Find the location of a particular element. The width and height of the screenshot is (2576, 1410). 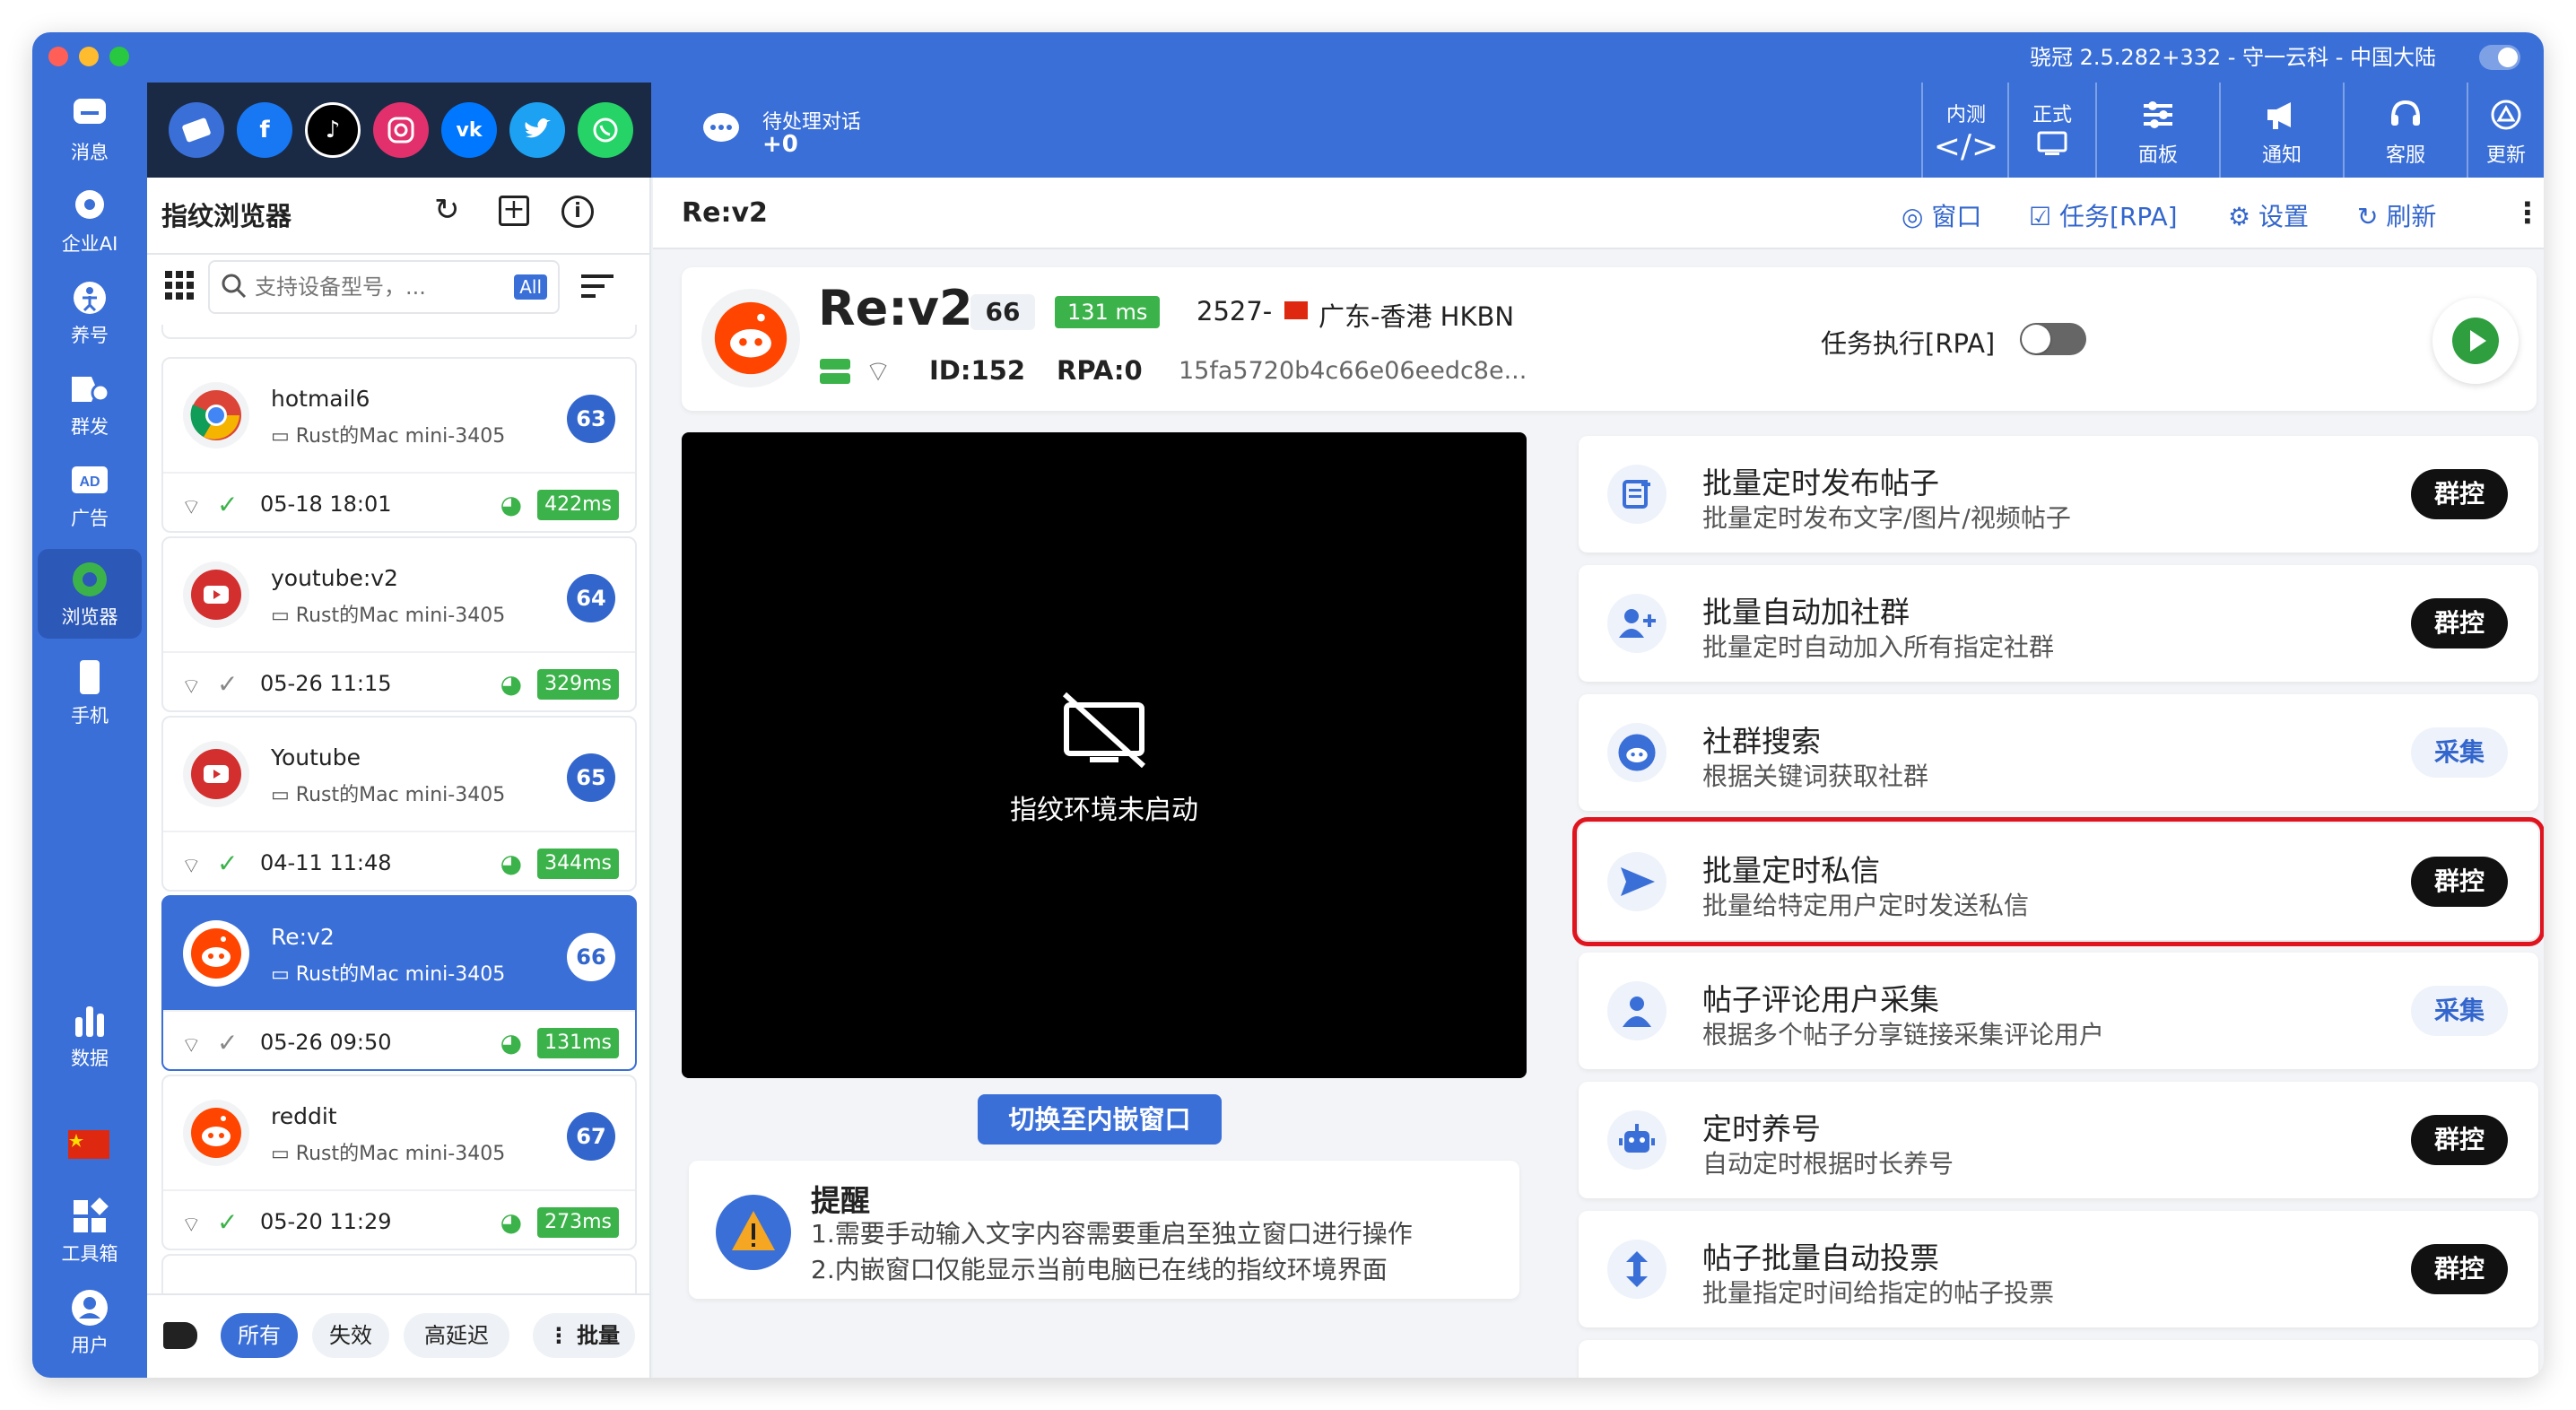

profile-id: ID:152 is located at coordinates (977, 371).